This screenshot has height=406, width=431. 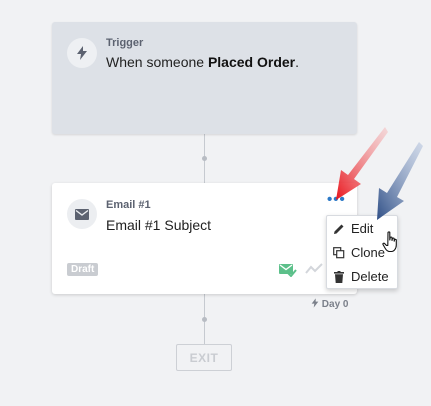 I want to click on trash-icon, so click(x=339, y=276).